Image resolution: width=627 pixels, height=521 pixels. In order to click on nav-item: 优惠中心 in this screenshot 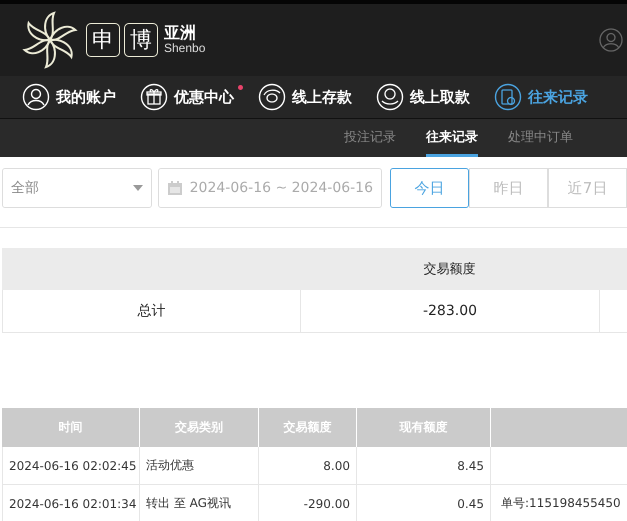, I will do `click(187, 97)`.